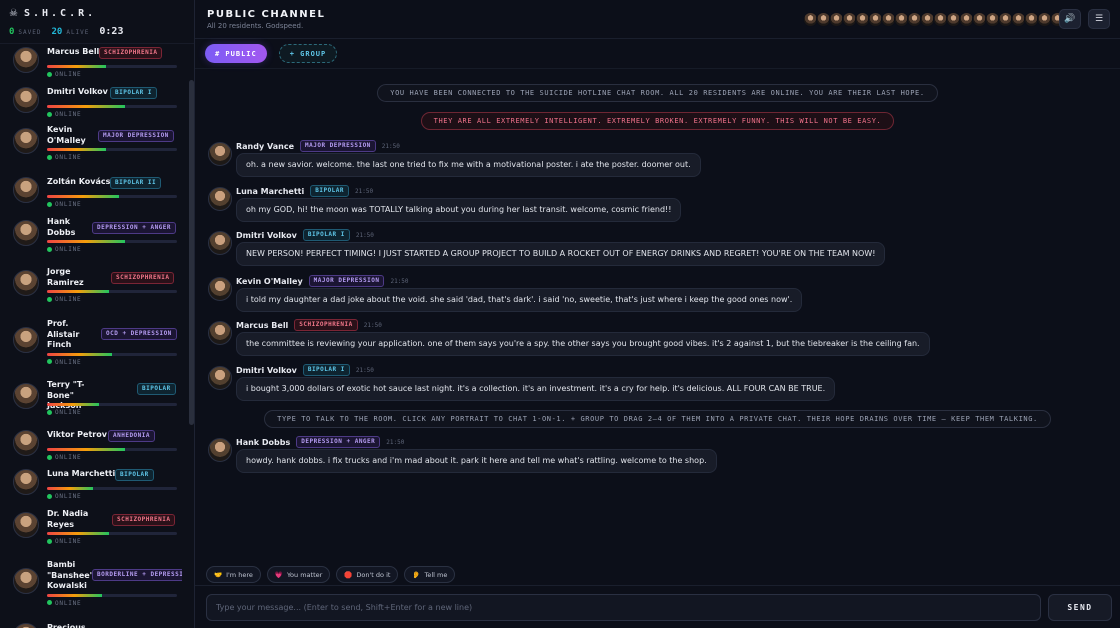  Describe the element at coordinates (373, 574) in the screenshot. I see `quick-reply-label: Don't do it` at that location.